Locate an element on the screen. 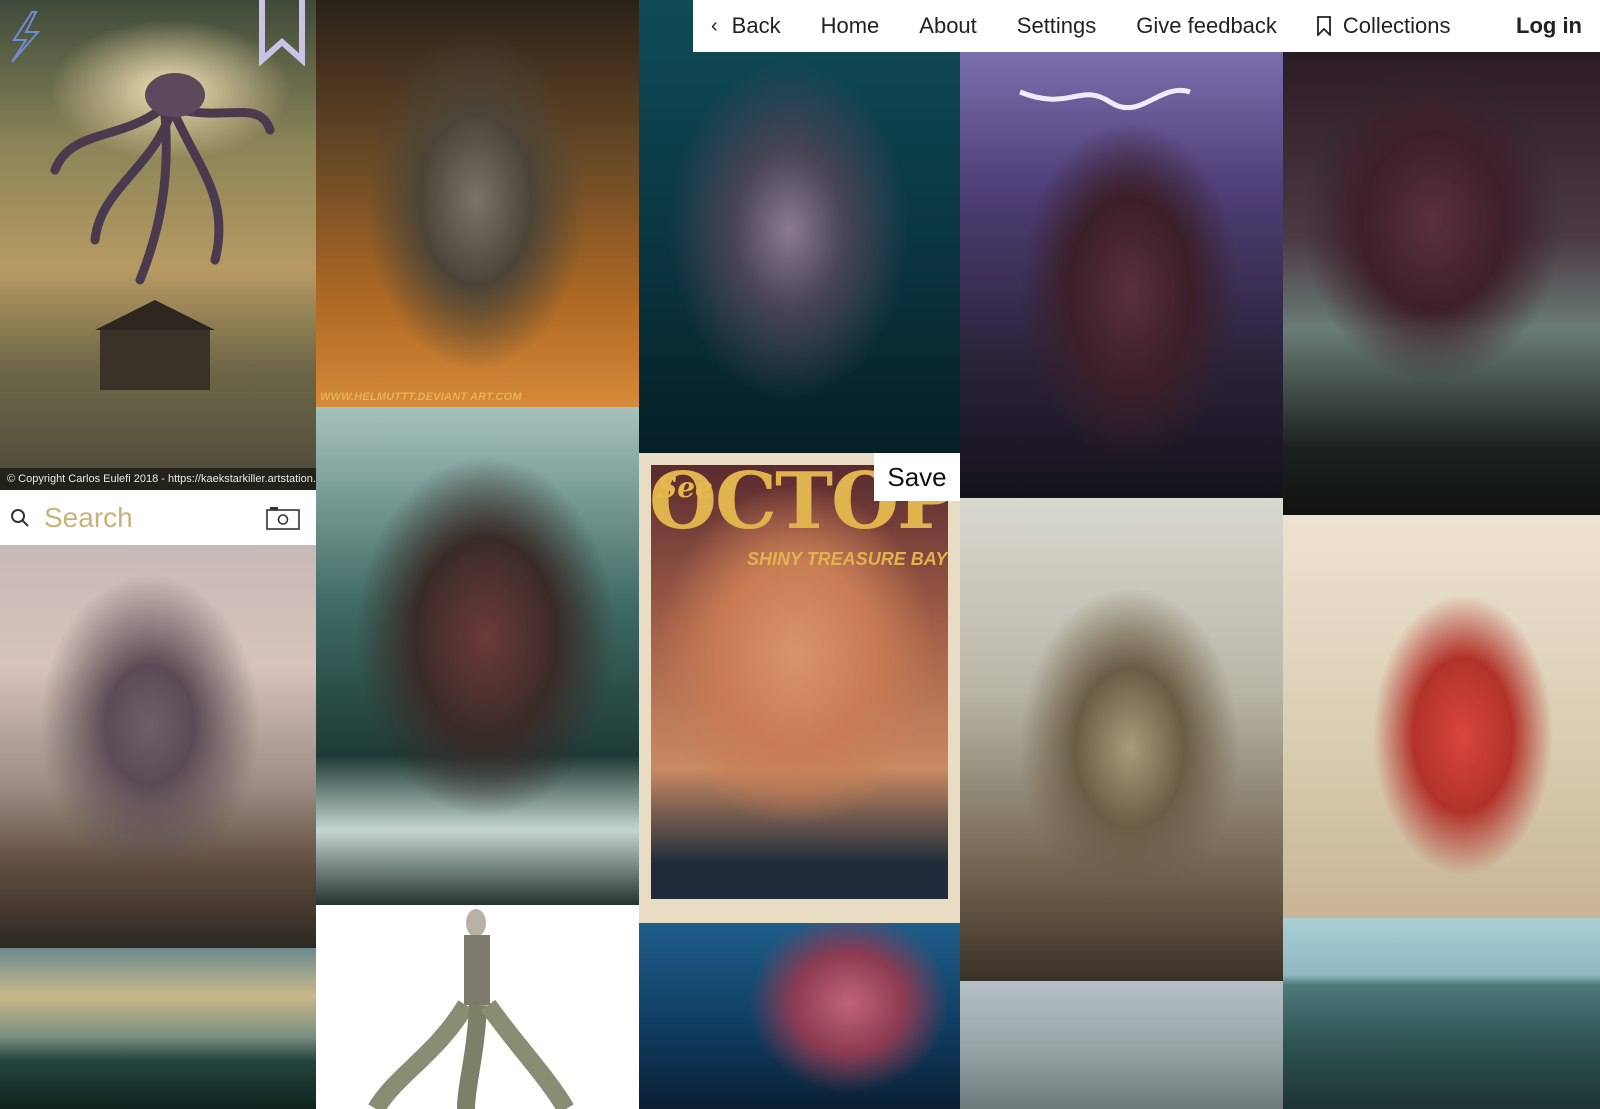 Image resolution: width=1600 pixels, height=1109 pixels. login-link: Log in is located at coordinates (1548, 26).